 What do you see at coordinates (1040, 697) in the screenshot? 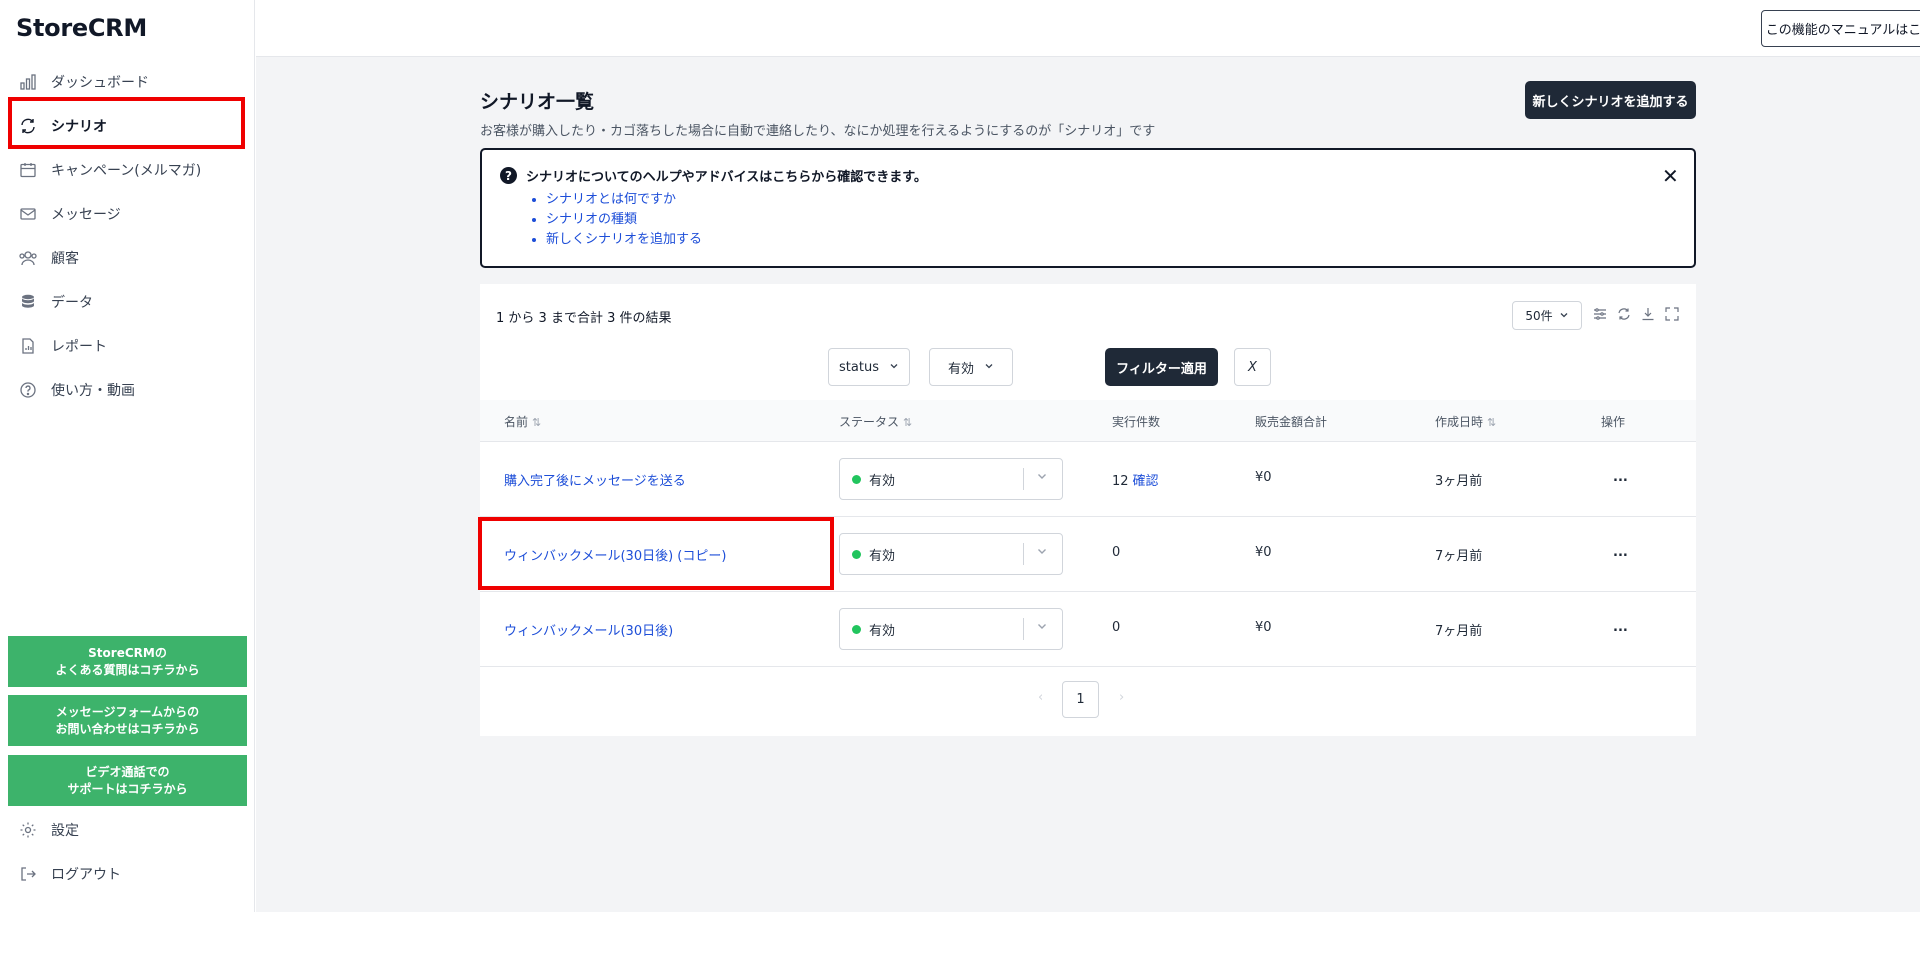
I see `pagination-prev-button: ‹` at bounding box center [1040, 697].